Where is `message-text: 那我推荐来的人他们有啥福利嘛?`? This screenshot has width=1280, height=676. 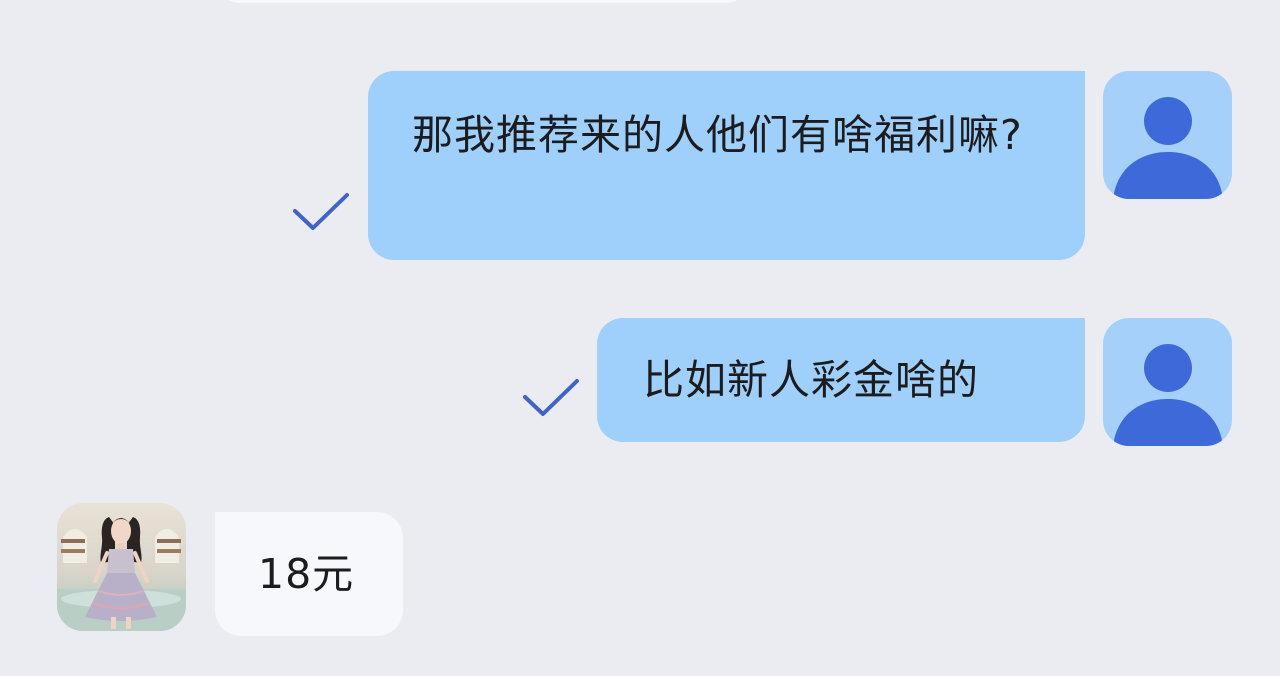
message-text: 那我推荐来的人他们有啥福利嘛? is located at coordinates (717, 135).